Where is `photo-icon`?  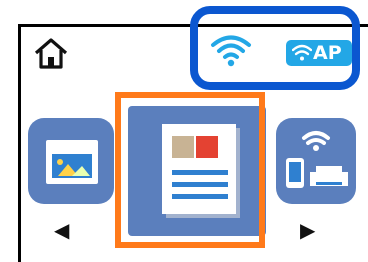
photo-icon is located at coordinates (72, 162).